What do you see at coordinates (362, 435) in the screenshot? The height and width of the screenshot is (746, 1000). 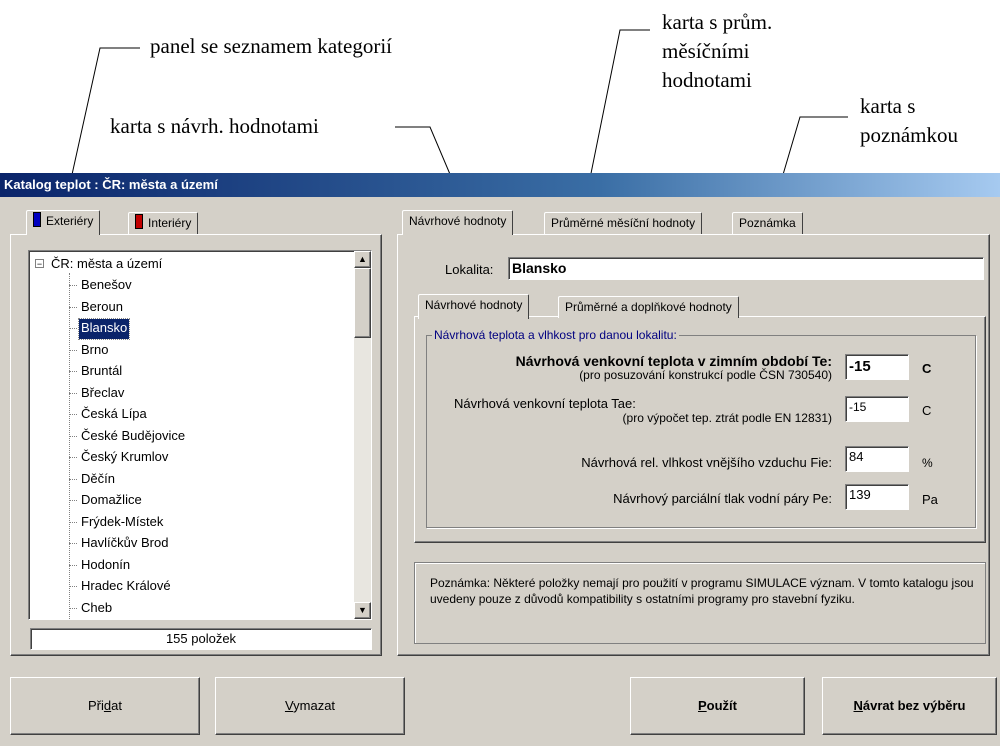 I see `tree-scrollbar: ▲ ▼` at bounding box center [362, 435].